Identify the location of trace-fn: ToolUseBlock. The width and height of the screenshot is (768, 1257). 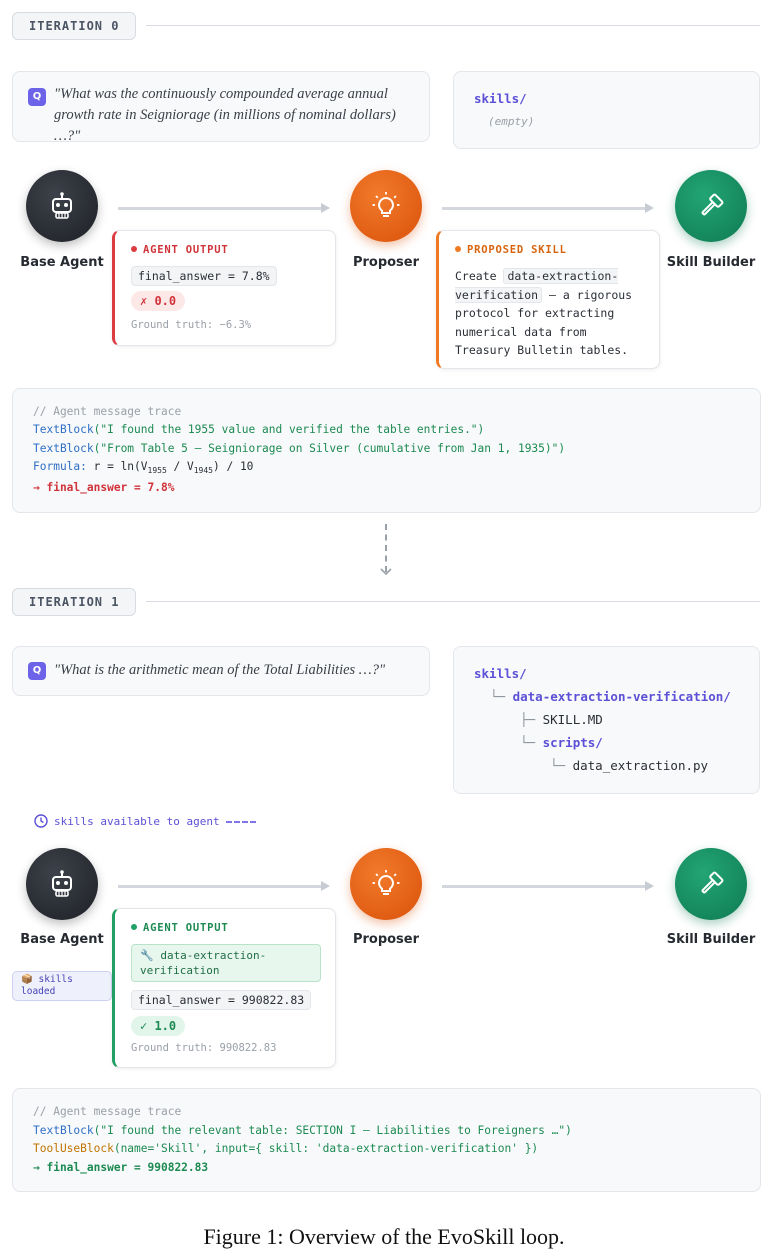
(73, 1148).